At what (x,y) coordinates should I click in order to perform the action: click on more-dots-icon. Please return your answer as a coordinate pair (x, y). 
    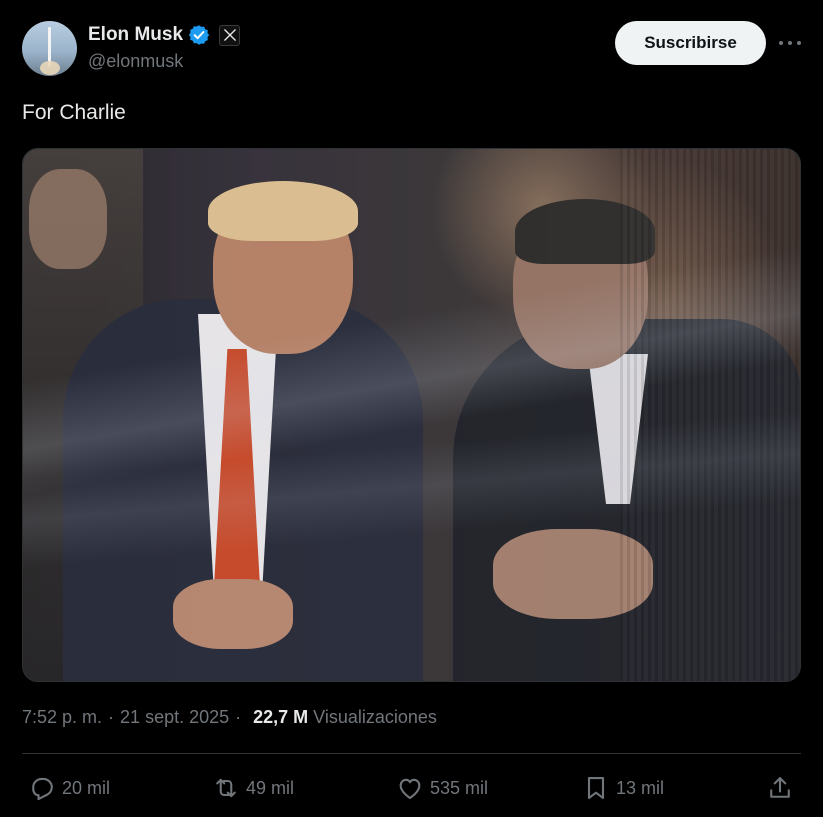
    Looking at the image, I should click on (790, 43).